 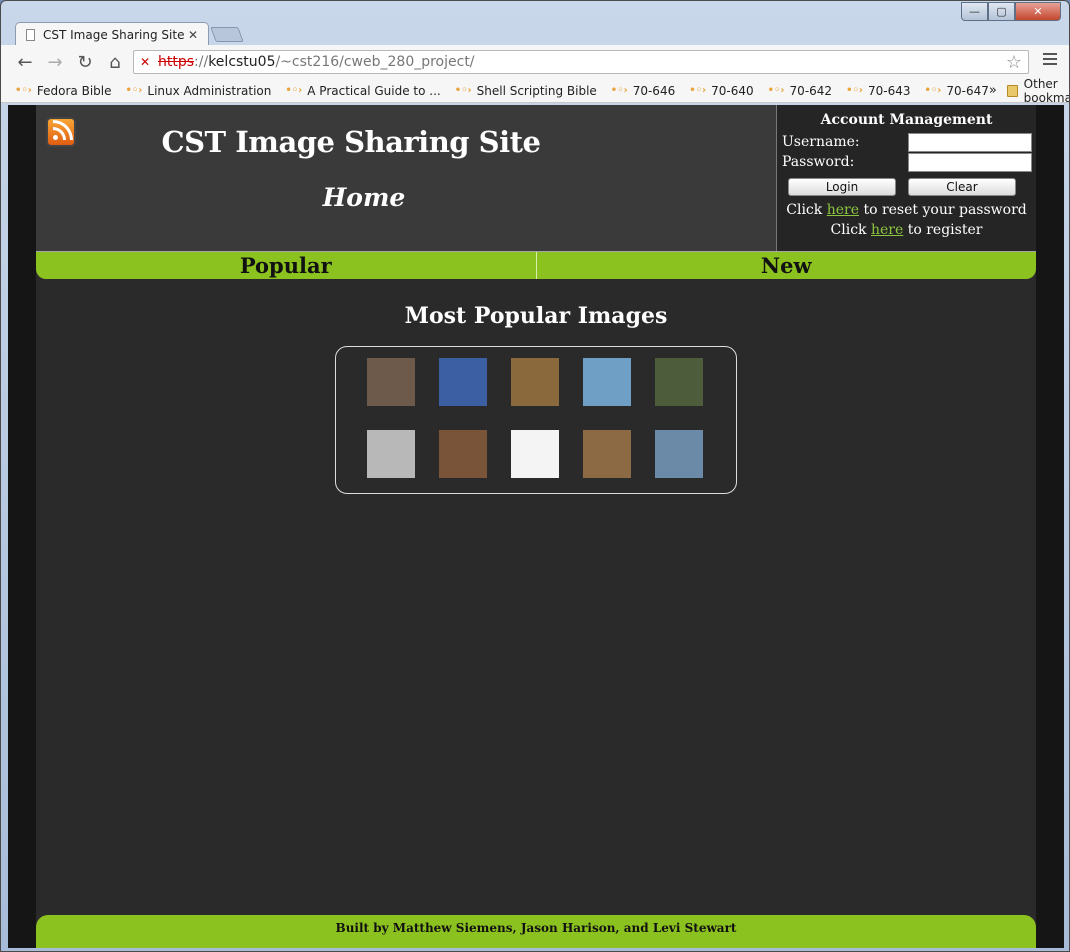 I want to click on tab-strip: CST Image Sharing Site ✕, so click(x=535, y=23).